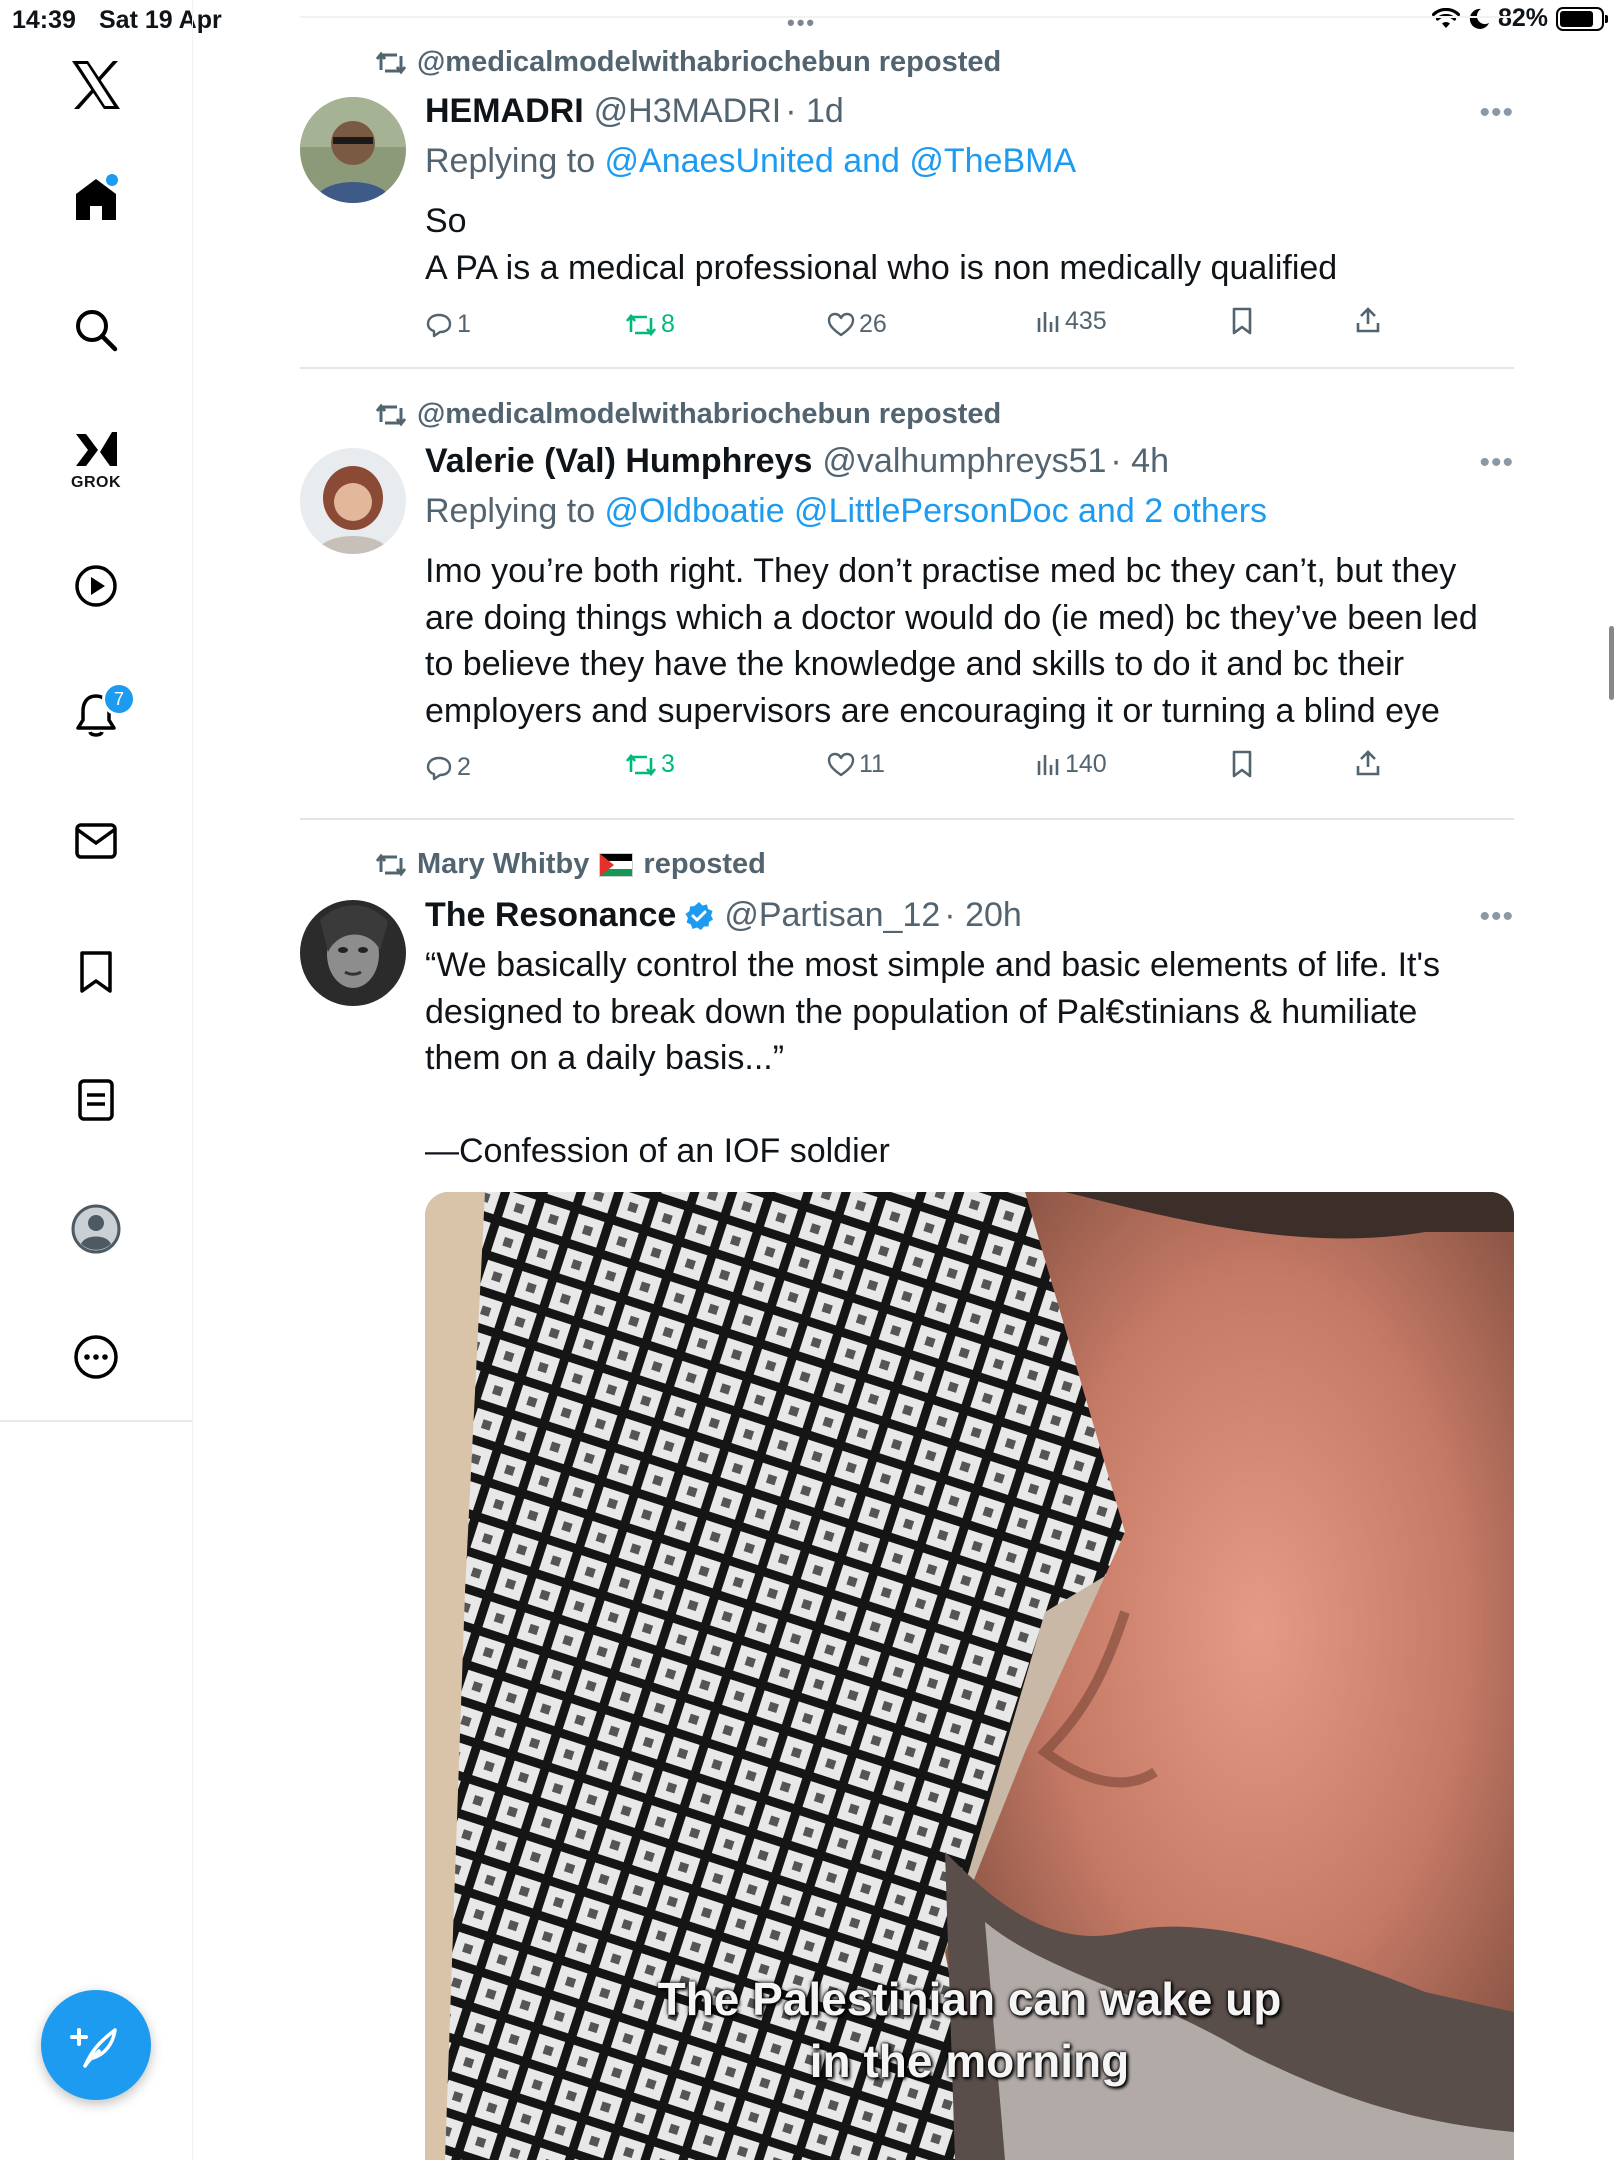  I want to click on views-button: 435, so click(1071, 321).